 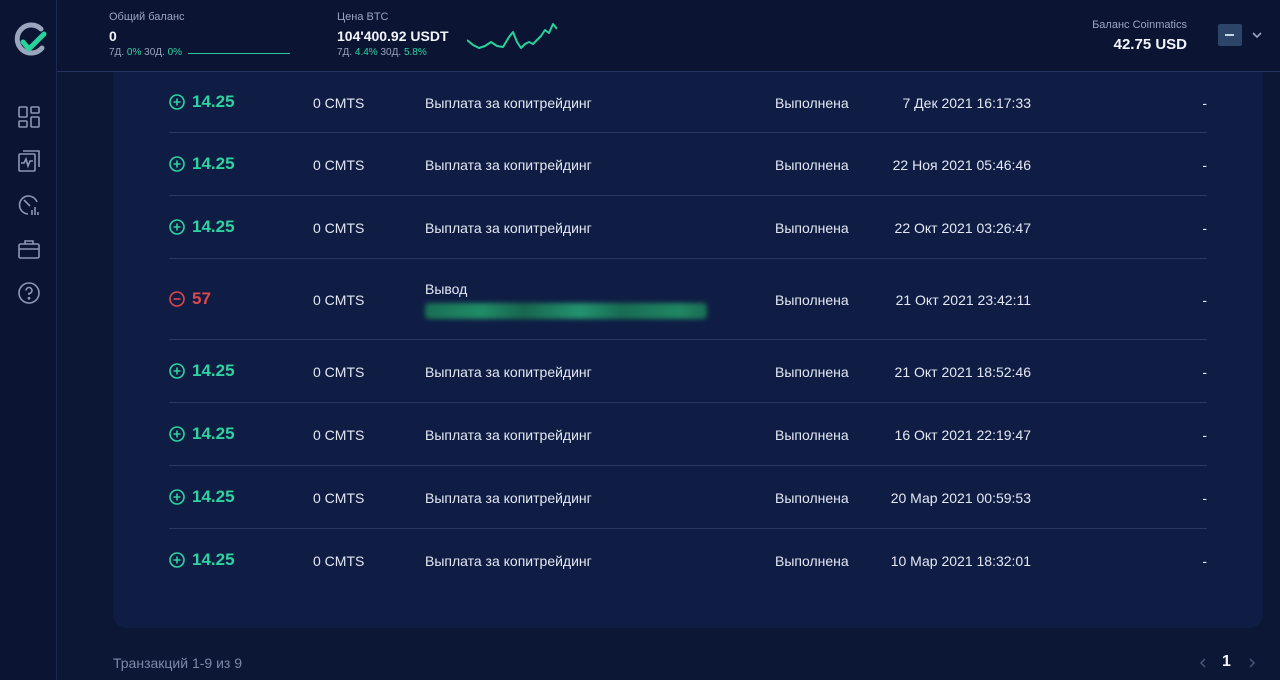 What do you see at coordinates (147, 17) in the screenshot?
I see `total-balance-label: Общий баланс` at bounding box center [147, 17].